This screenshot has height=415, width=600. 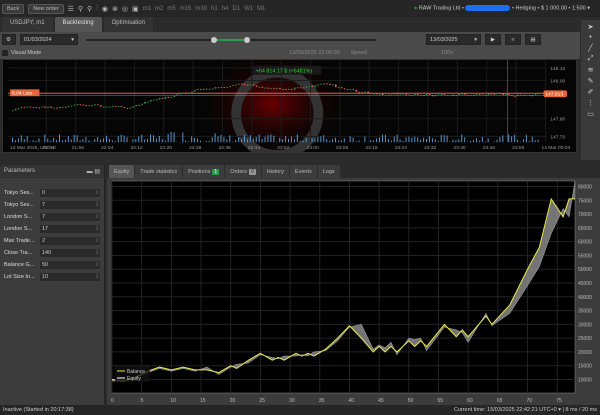 What do you see at coordinates (107, 148) in the screenshot?
I see `time-tick-label: 22:04` at bounding box center [107, 148].